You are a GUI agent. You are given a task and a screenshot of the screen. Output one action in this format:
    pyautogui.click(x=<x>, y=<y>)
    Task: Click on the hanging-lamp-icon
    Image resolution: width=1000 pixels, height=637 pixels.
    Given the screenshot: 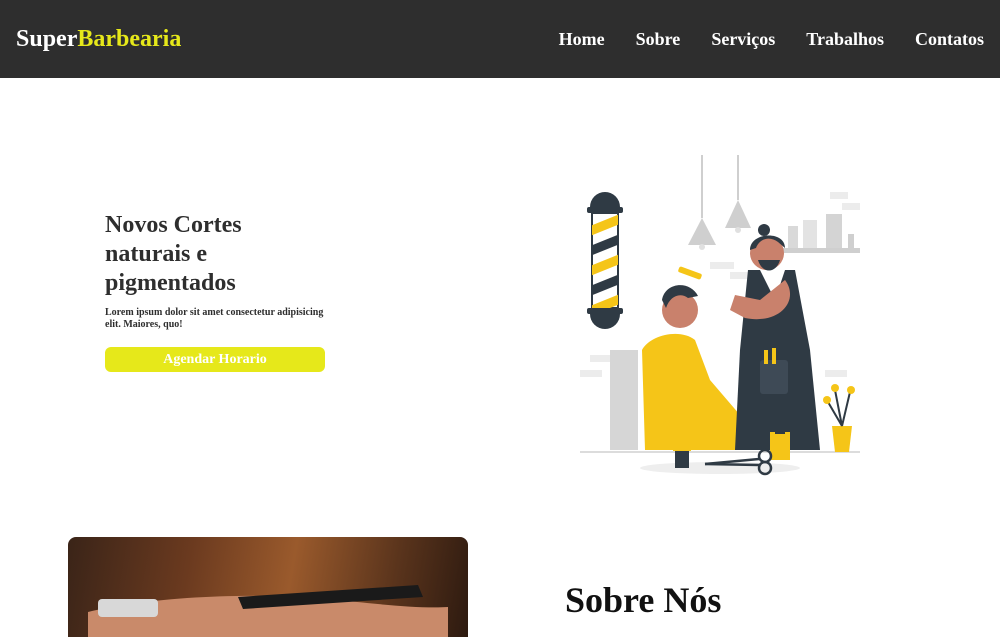 What is the action you would take?
    pyautogui.click(x=719, y=202)
    